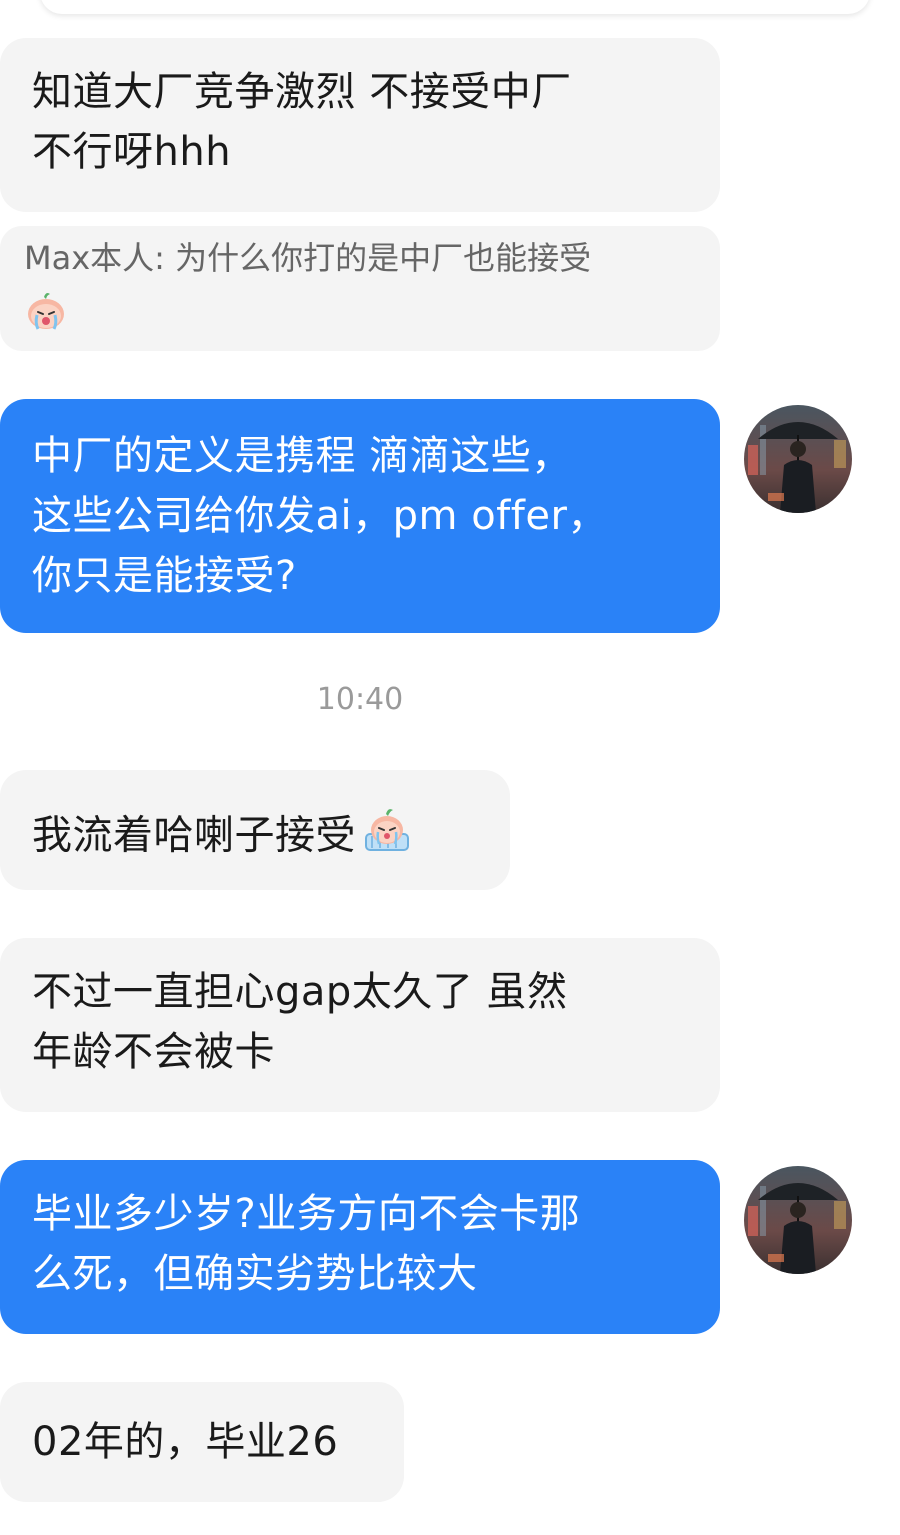  I want to click on quoted-message: Max本人: 为什么你打的是中厂也能接受, so click(360, 288).